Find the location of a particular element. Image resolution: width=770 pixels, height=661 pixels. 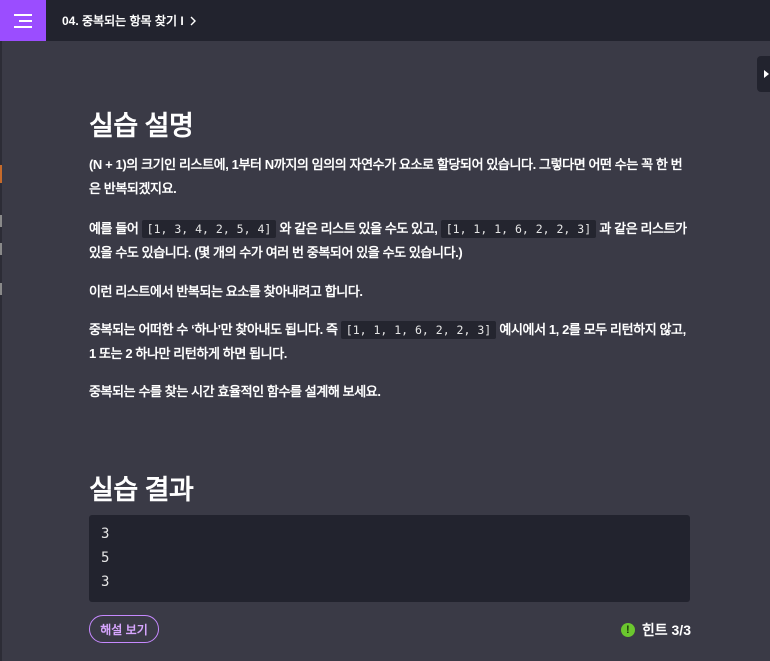

description-heading: 실습 설명 is located at coordinates (141, 126).